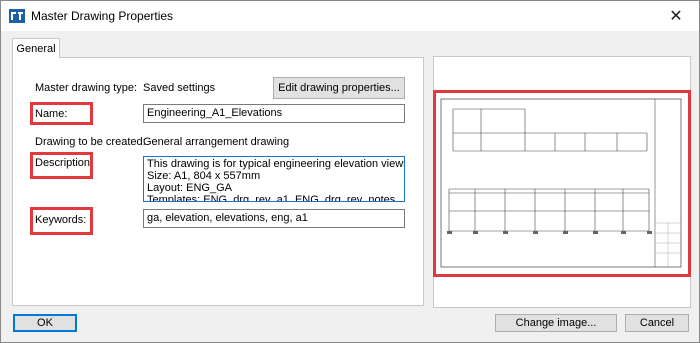  What do you see at coordinates (90, 142) in the screenshot?
I see `drawing-to-be-created-label: Drawing to be created:` at bounding box center [90, 142].